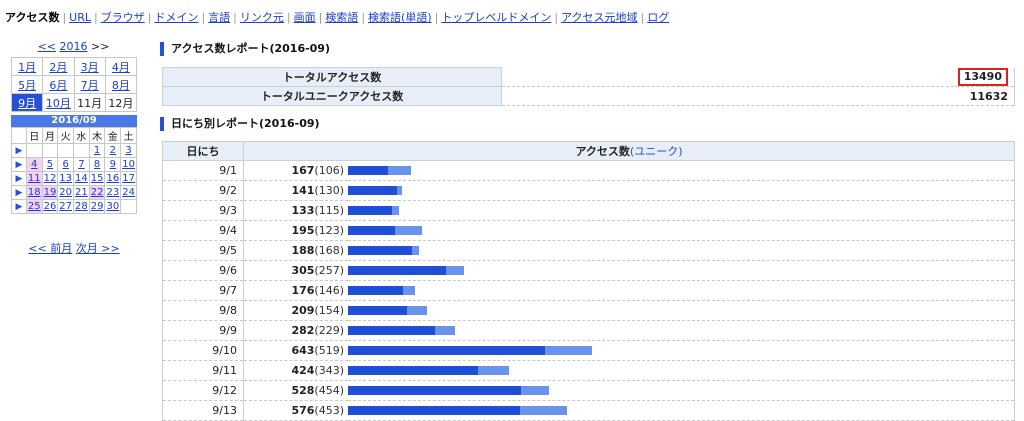  I want to click on calendar-day: 12, so click(50, 178).